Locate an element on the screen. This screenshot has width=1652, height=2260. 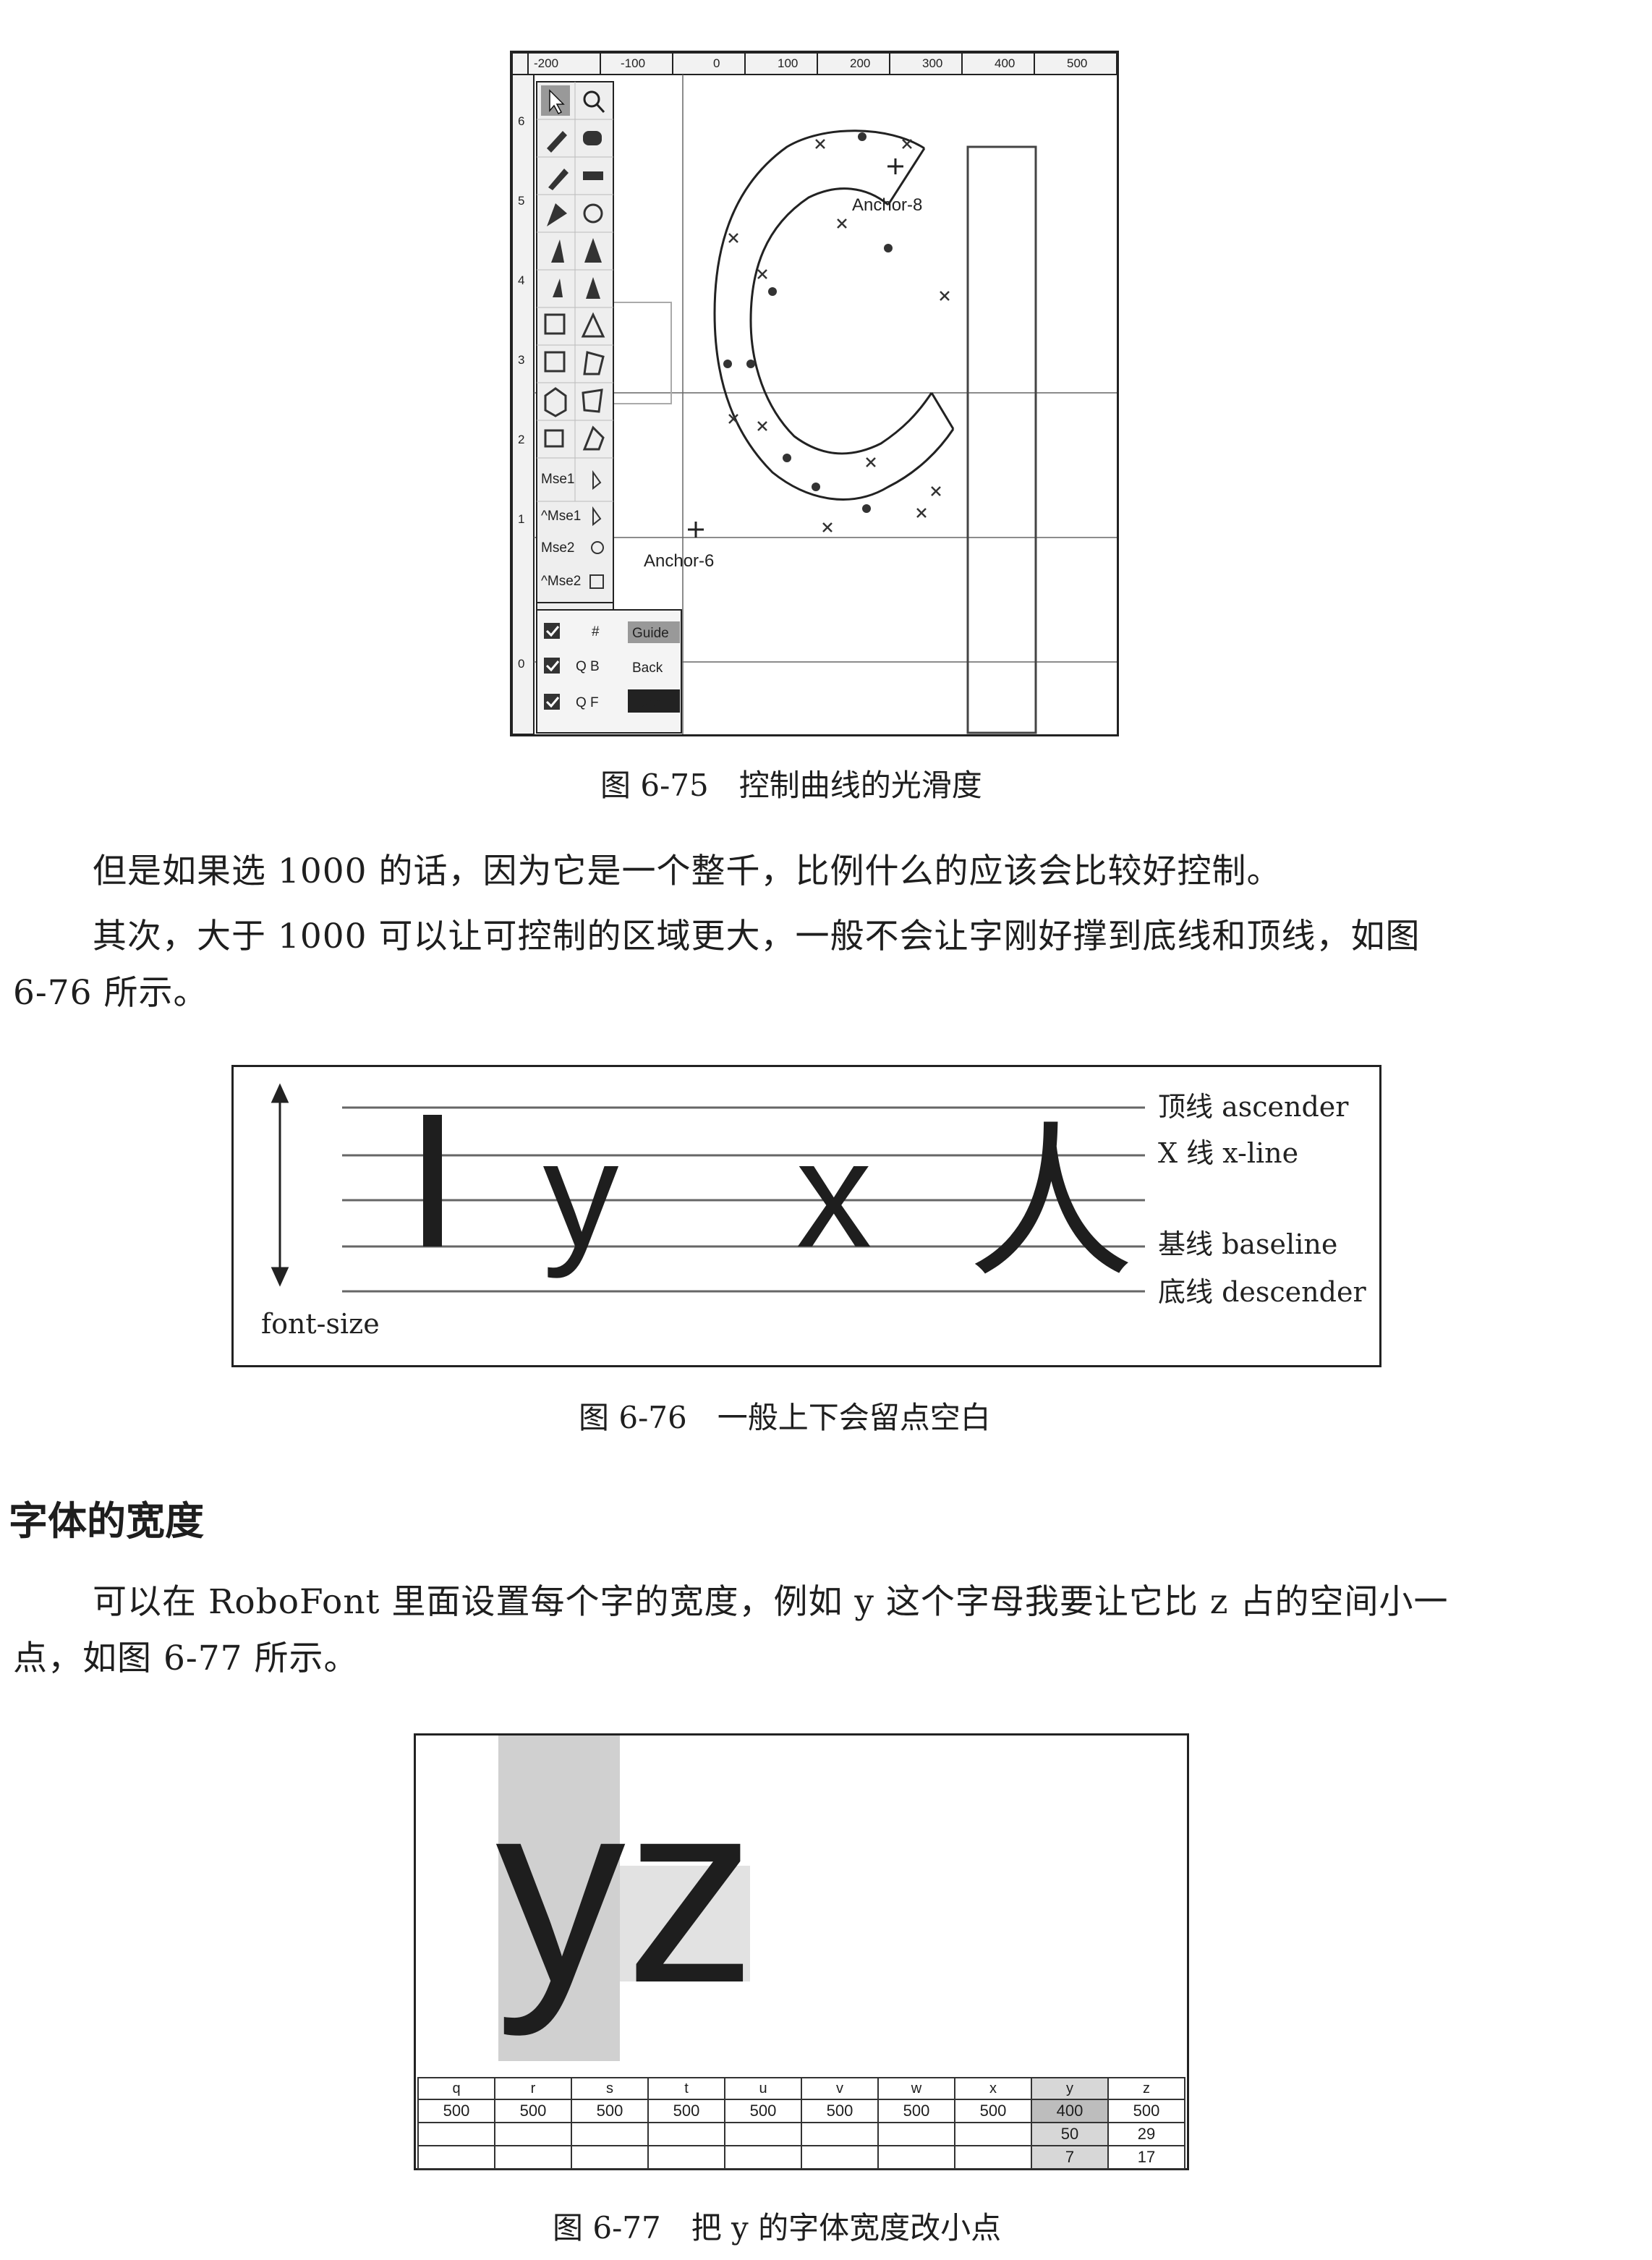
left-ruler-label: 5 is located at coordinates (521, 201).